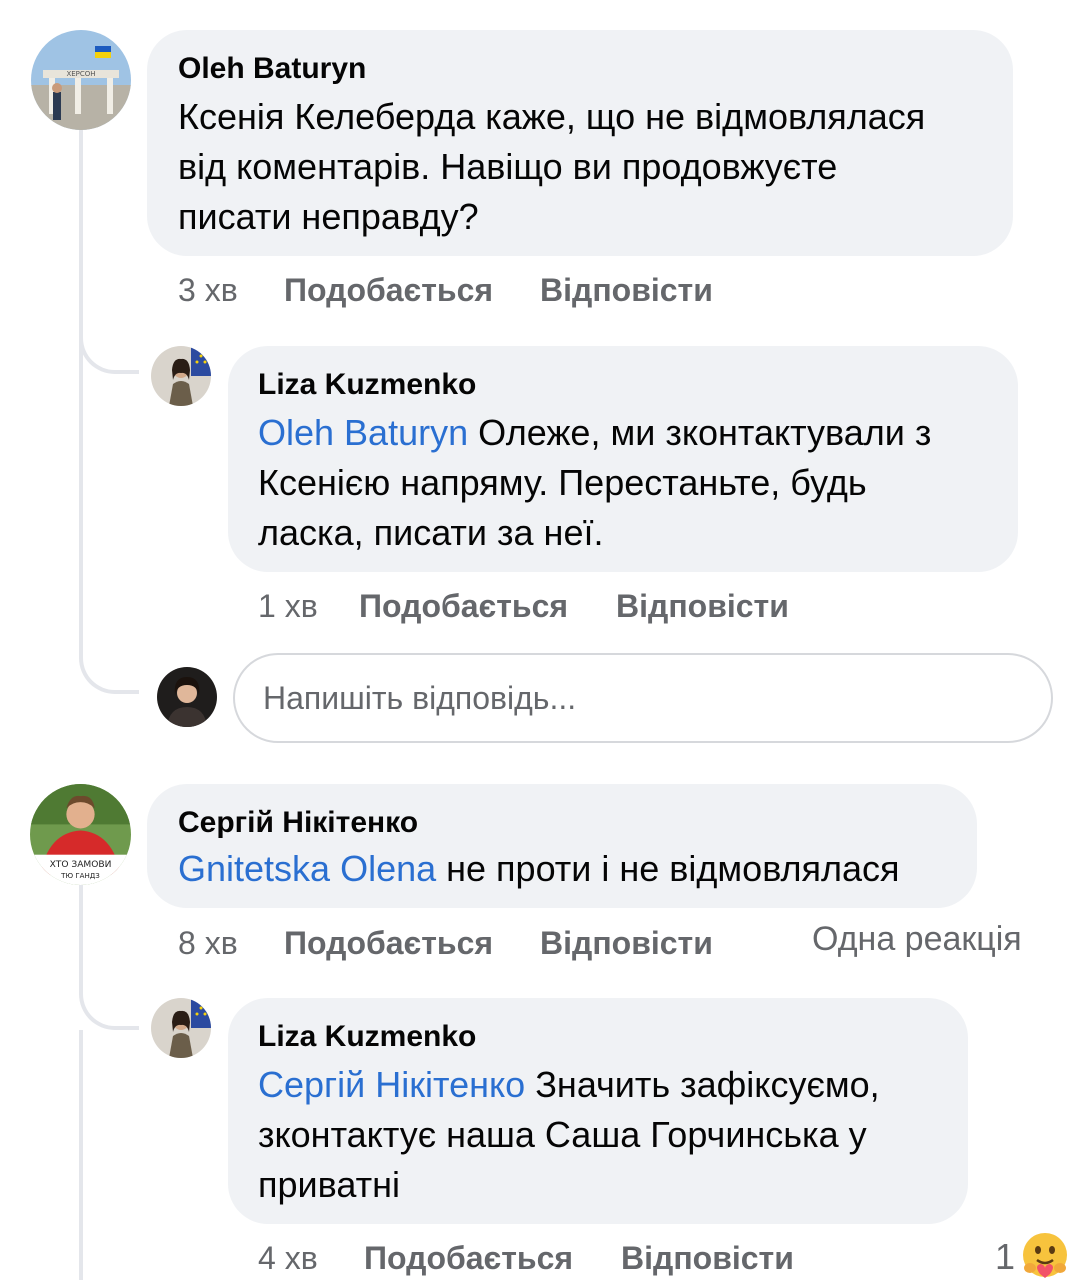  What do you see at coordinates (307, 868) in the screenshot?
I see `mention-link: Gnitetska Olena` at bounding box center [307, 868].